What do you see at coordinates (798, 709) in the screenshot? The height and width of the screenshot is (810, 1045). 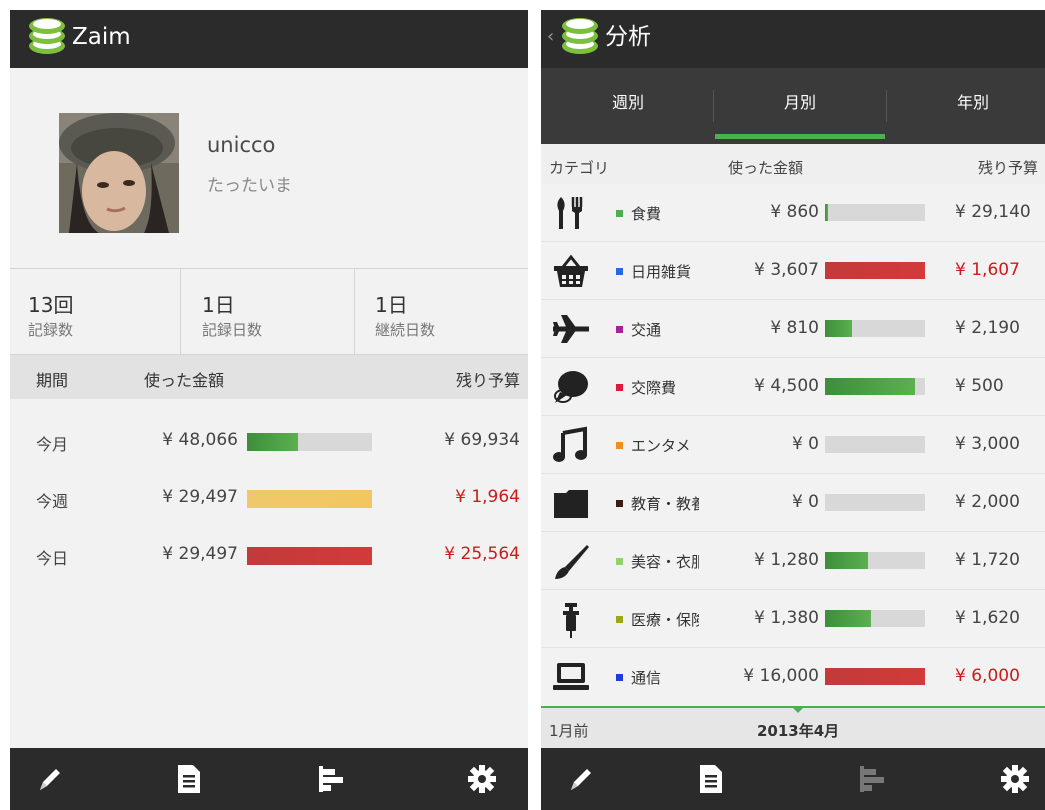 I see `month-pointer` at bounding box center [798, 709].